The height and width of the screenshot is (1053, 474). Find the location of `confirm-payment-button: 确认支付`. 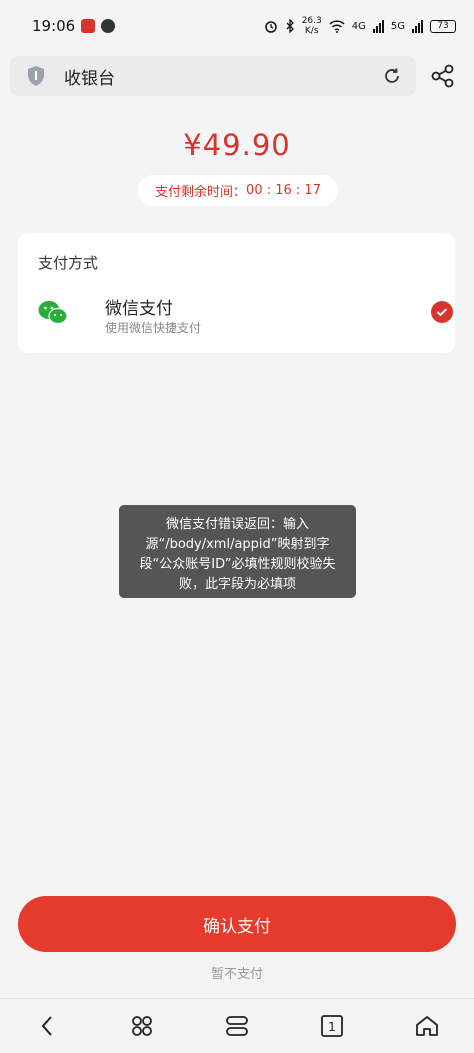

confirm-payment-button: 确认支付 is located at coordinates (237, 924).